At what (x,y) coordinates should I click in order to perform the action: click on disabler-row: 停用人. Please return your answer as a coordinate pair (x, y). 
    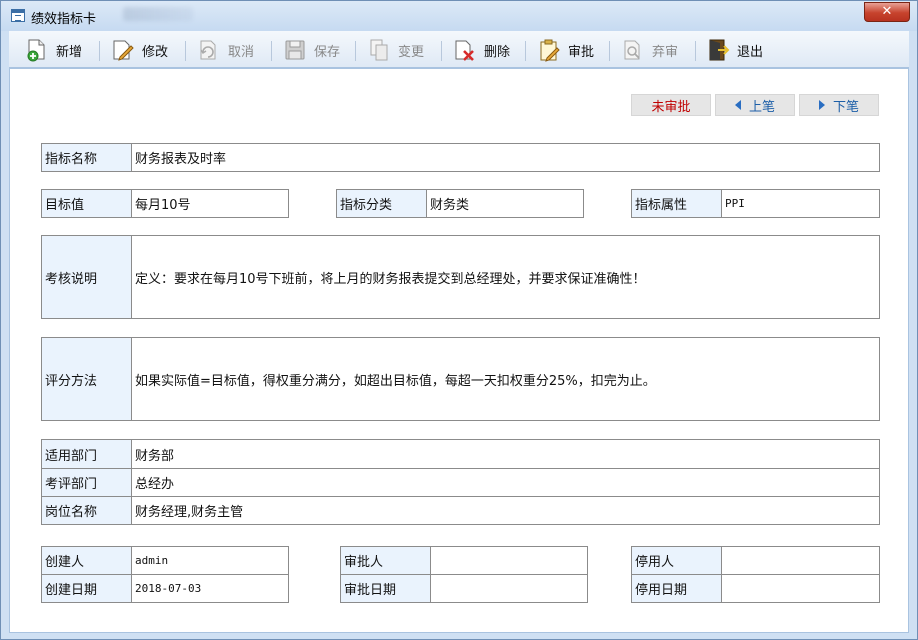
    Looking at the image, I should click on (755, 561).